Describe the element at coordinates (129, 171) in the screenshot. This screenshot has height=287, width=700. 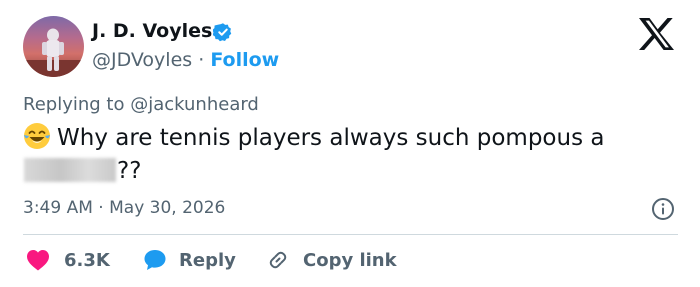
I see `tweet-text-after: ??` at that location.